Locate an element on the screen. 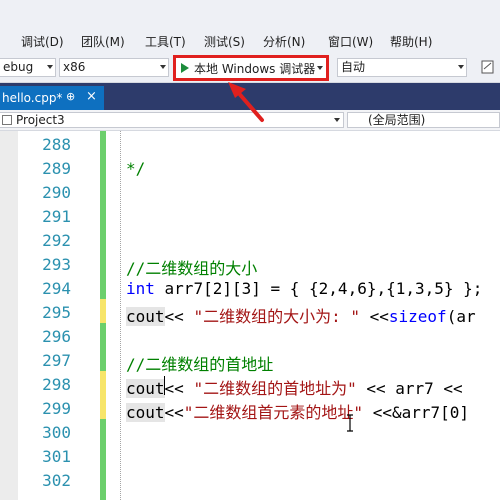  menu-window: 窗口(W) is located at coordinates (350, 41).